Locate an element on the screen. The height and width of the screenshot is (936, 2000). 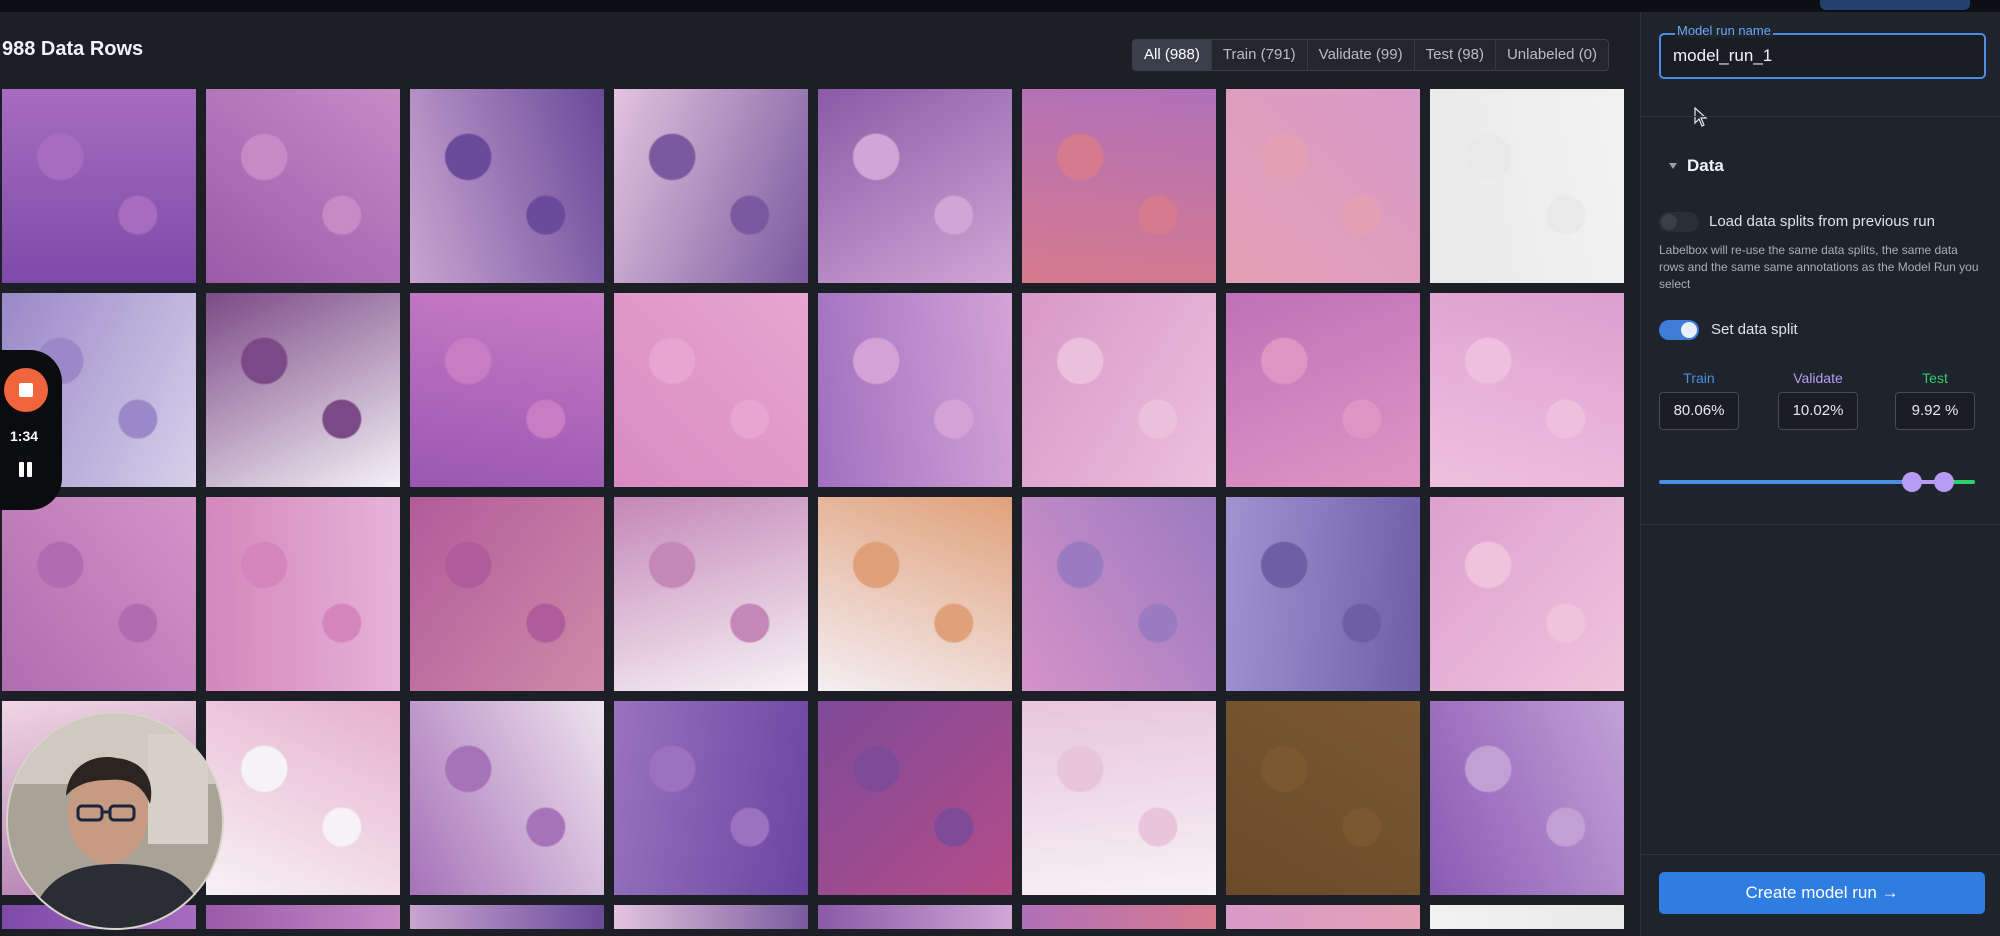
train-split: Train 80.06% is located at coordinates (1699, 400).